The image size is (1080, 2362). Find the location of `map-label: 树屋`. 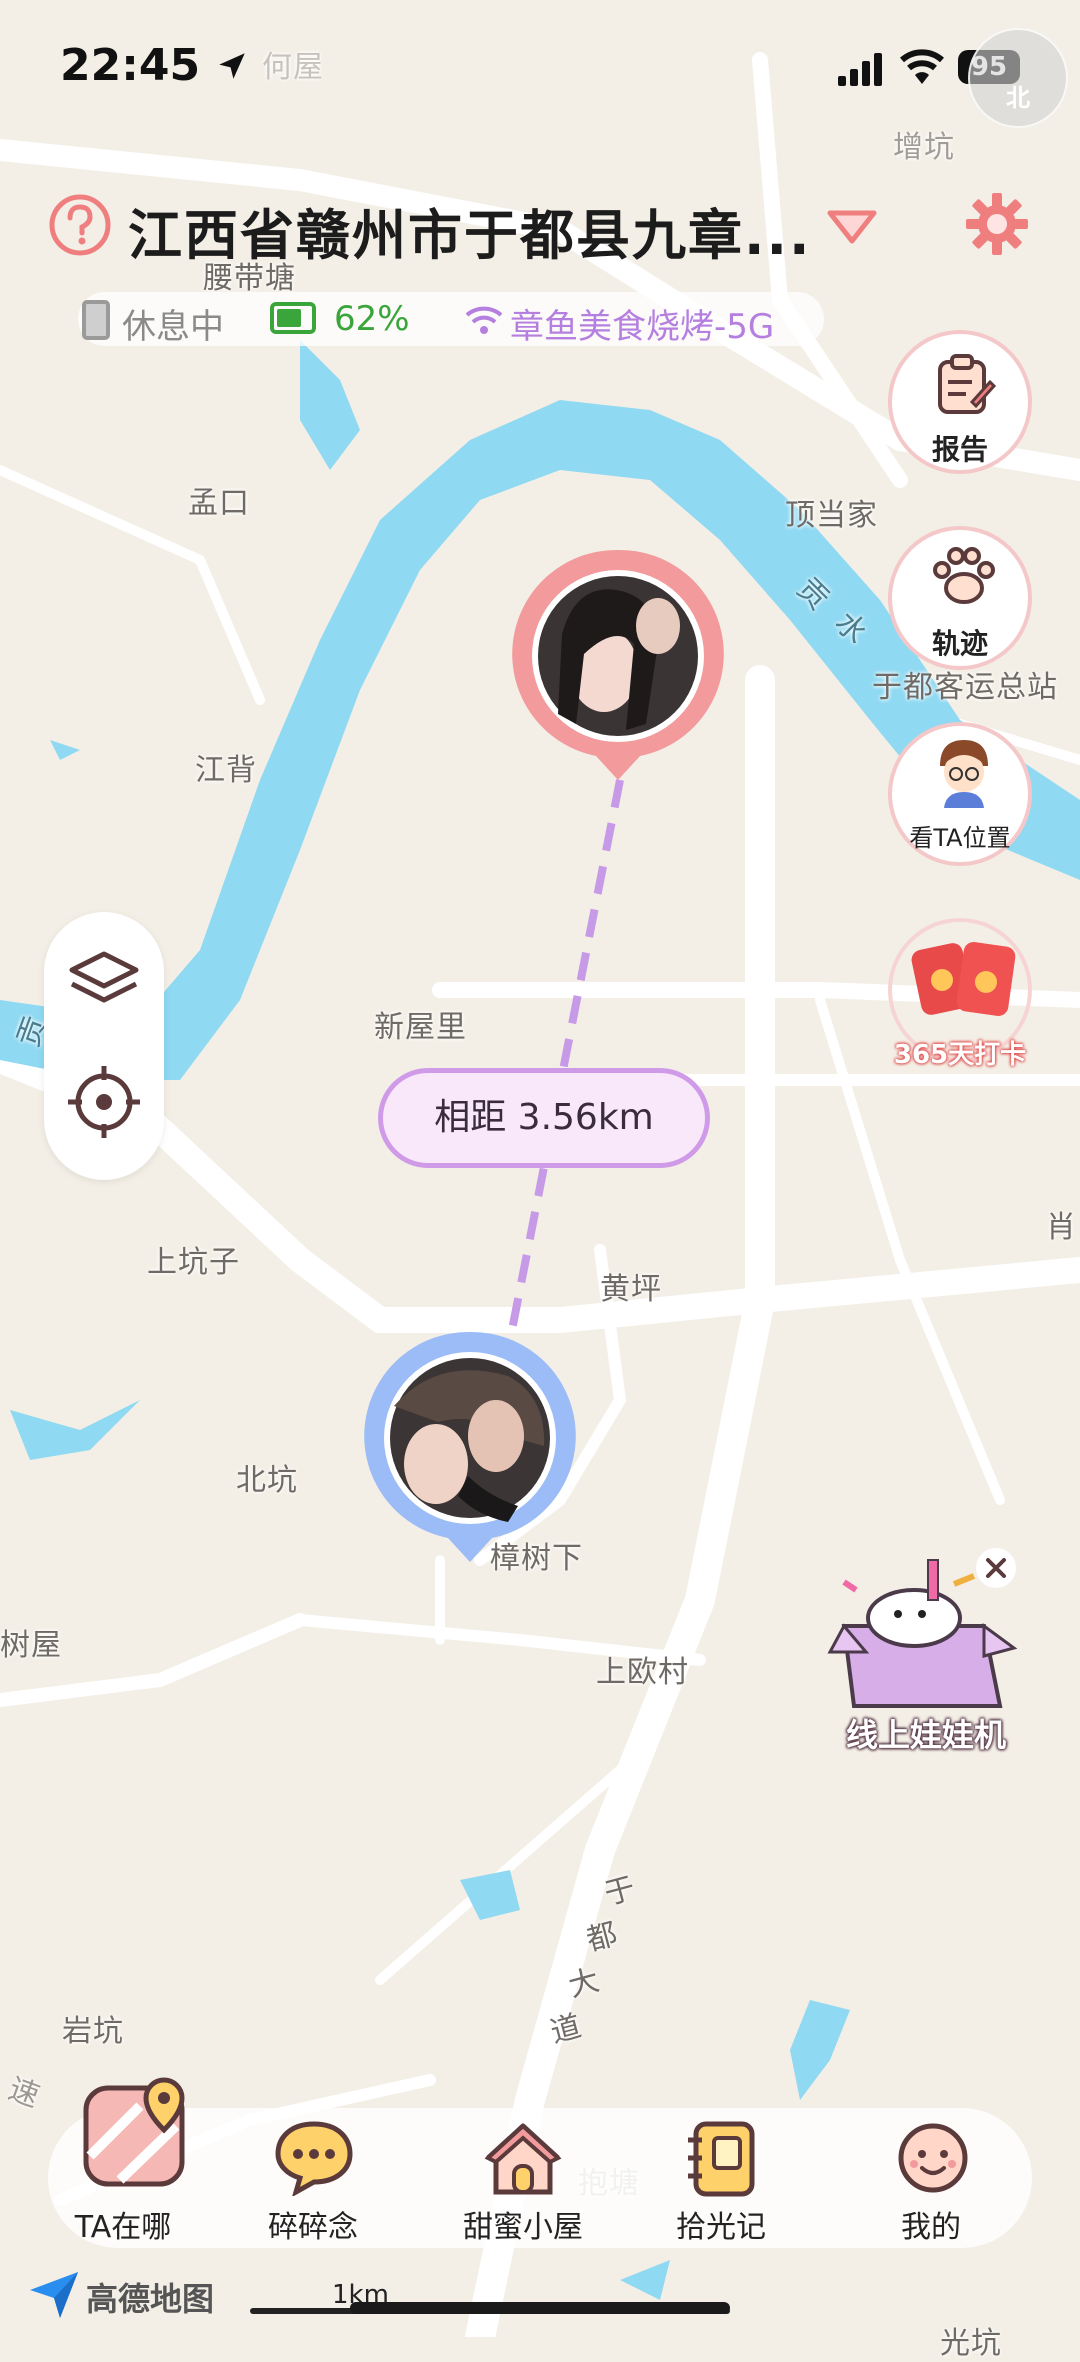

map-label: 树屋 is located at coordinates (31, 1645).